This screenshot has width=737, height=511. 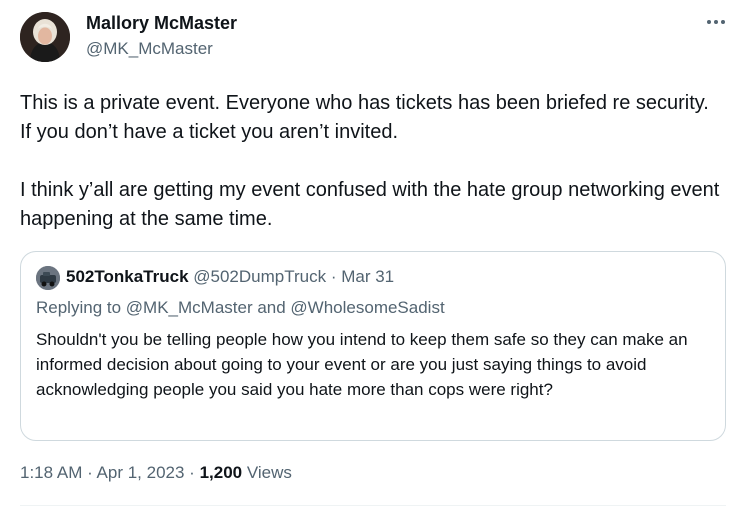 What do you see at coordinates (373, 505) in the screenshot?
I see `divider` at bounding box center [373, 505].